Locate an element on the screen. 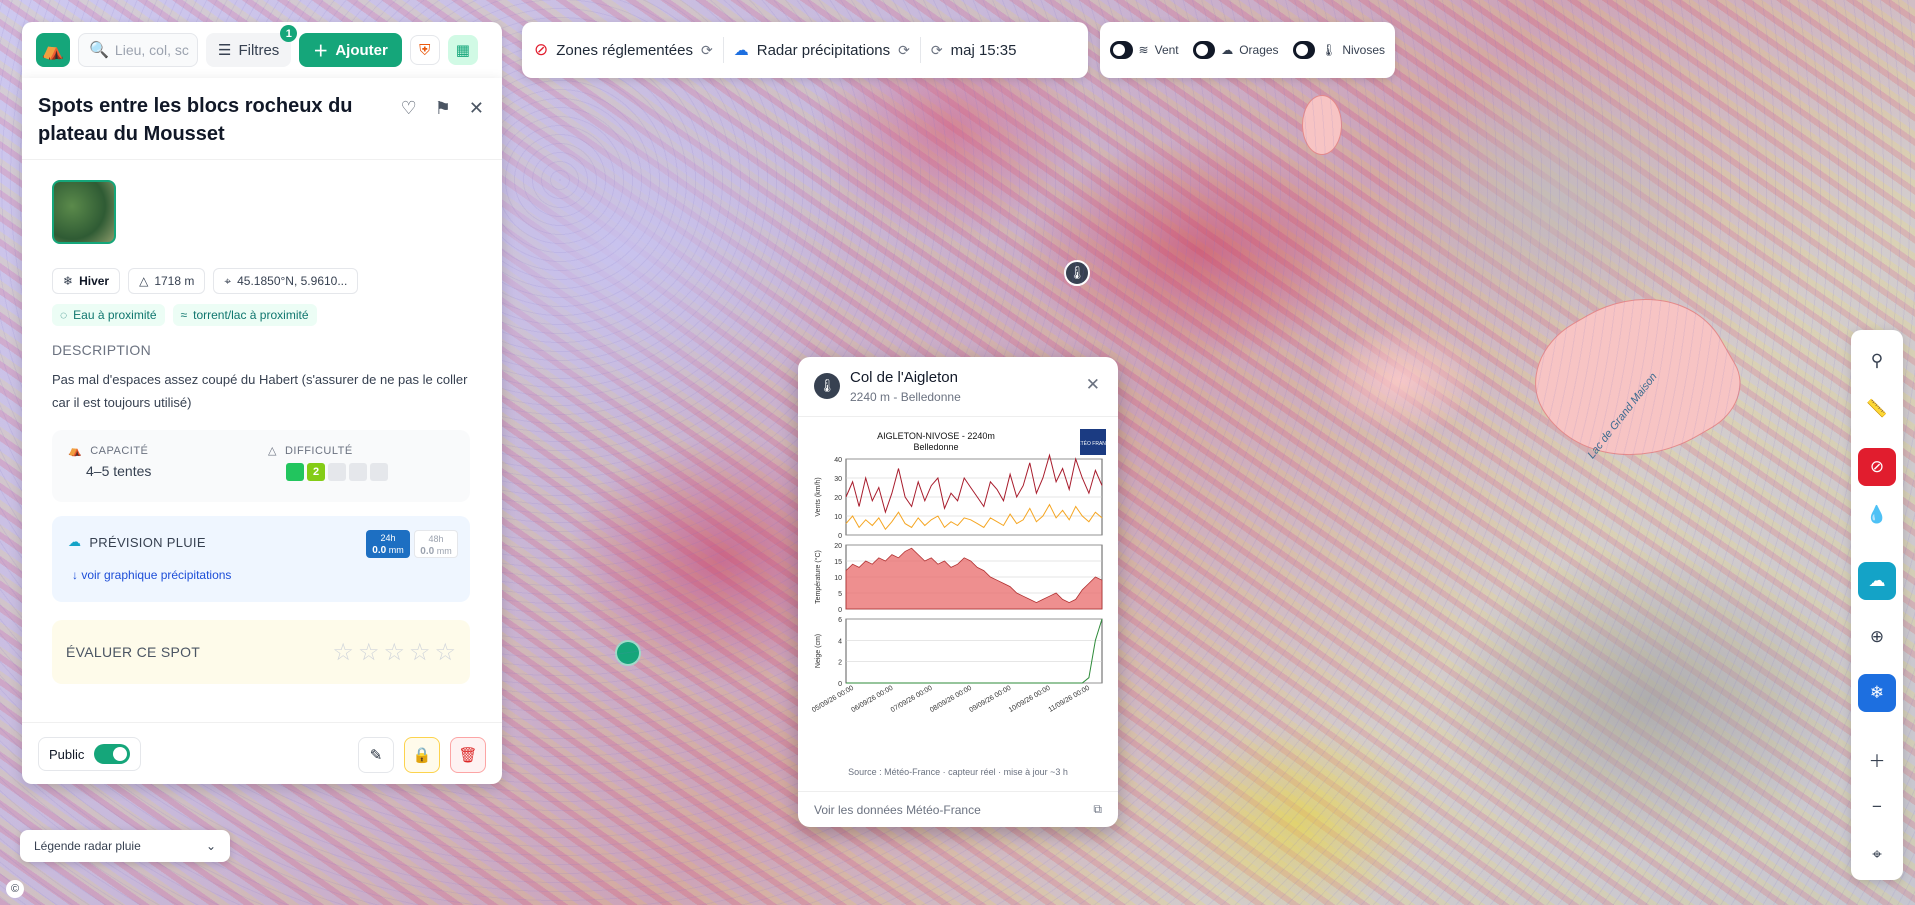 The height and width of the screenshot is (905, 1915). filters-button: ☰ Filtres 1 is located at coordinates (252, 46).